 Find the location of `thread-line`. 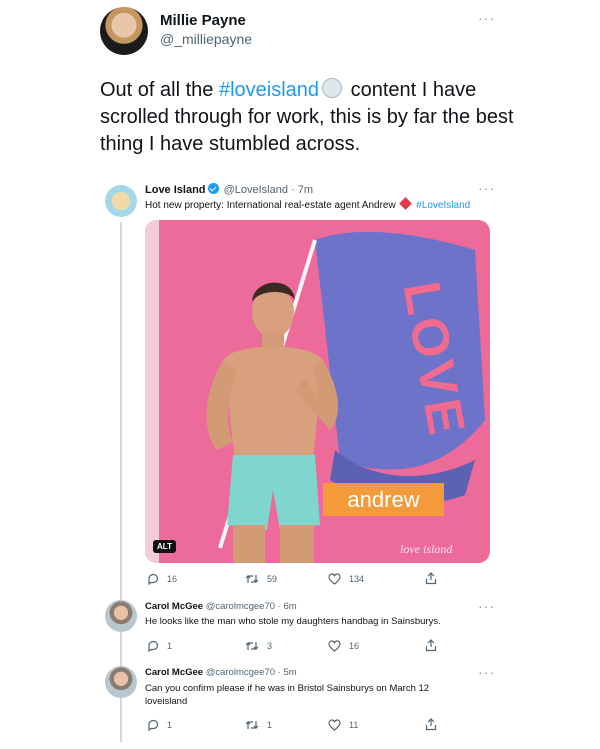

thread-line is located at coordinates (121, 482).